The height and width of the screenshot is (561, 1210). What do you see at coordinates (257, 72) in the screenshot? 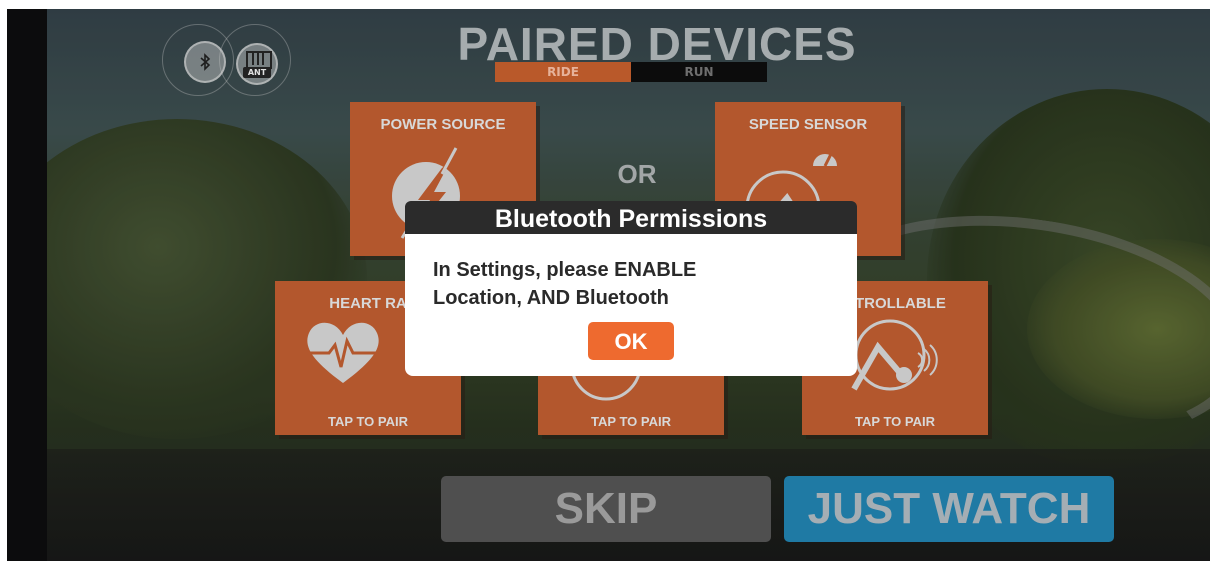
I see `ant-label: ANT` at bounding box center [257, 72].